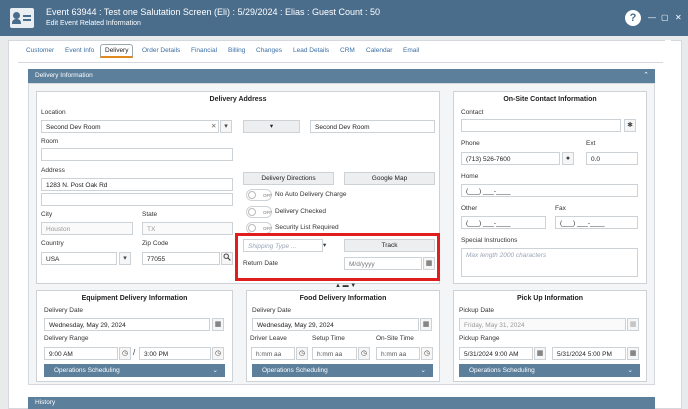  Describe the element at coordinates (646, 75) in the screenshot. I see `chevron-up-icon: ⌃` at that location.